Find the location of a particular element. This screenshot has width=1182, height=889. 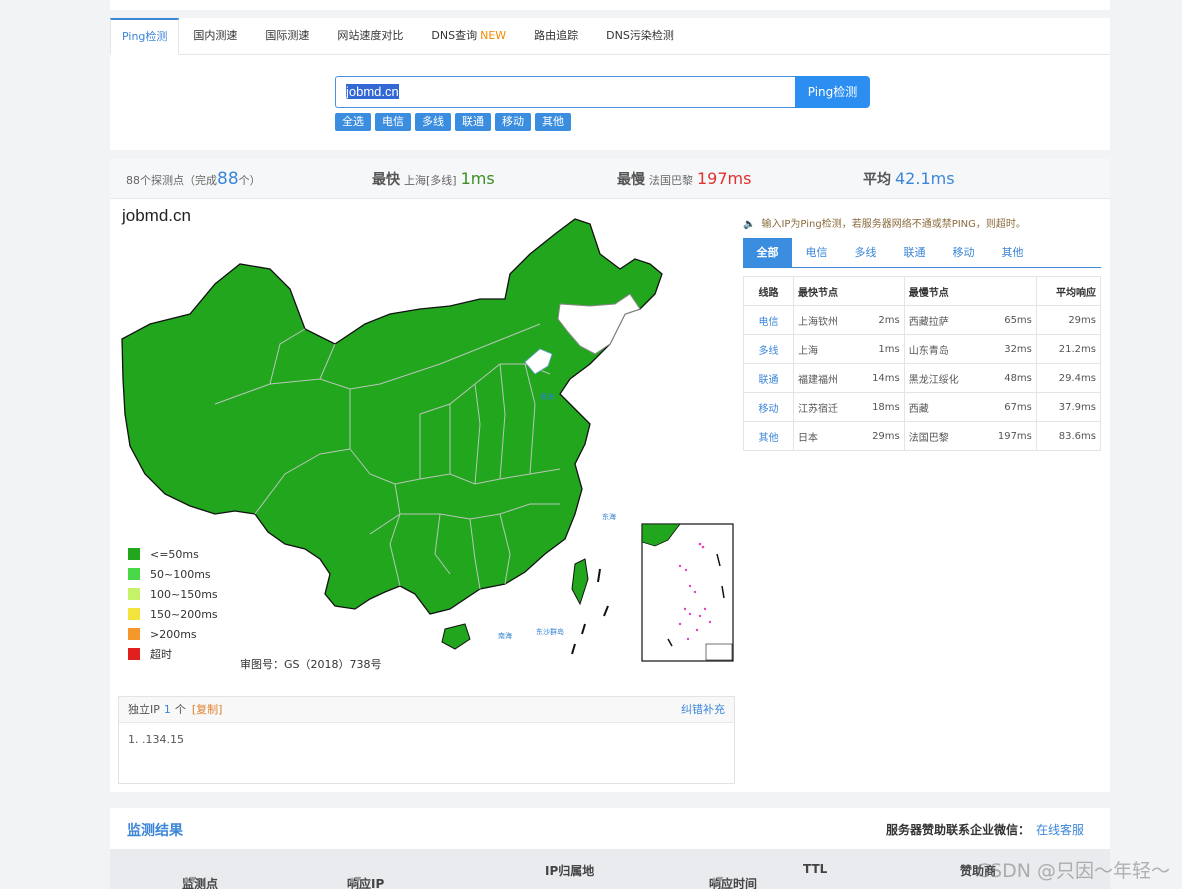

filter-other-button: 其他 is located at coordinates (553, 122).